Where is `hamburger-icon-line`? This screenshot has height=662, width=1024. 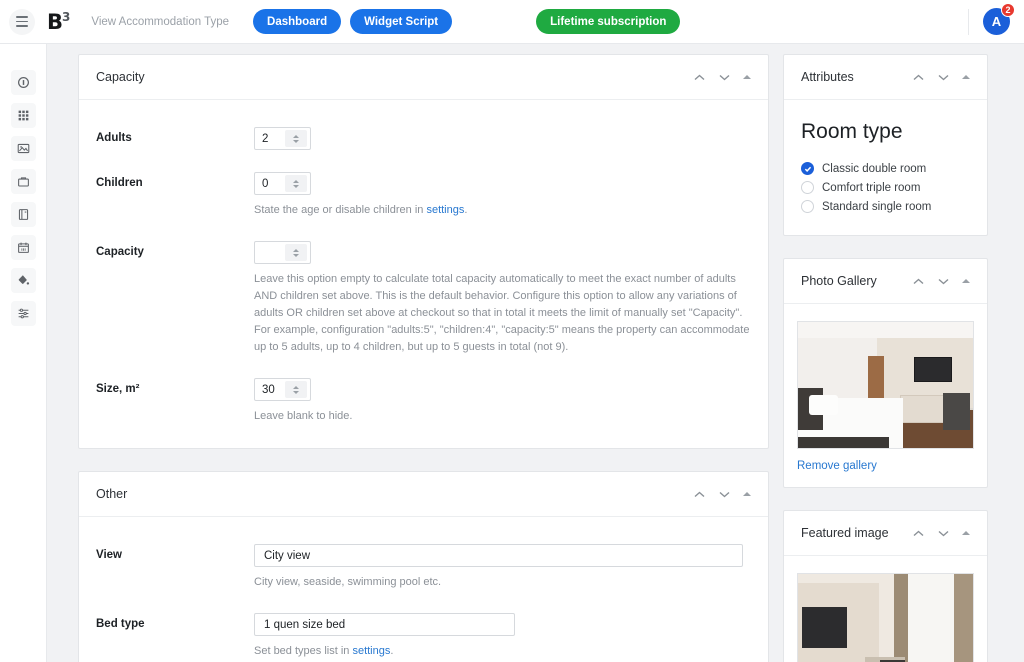 hamburger-icon-line is located at coordinates (22, 26).